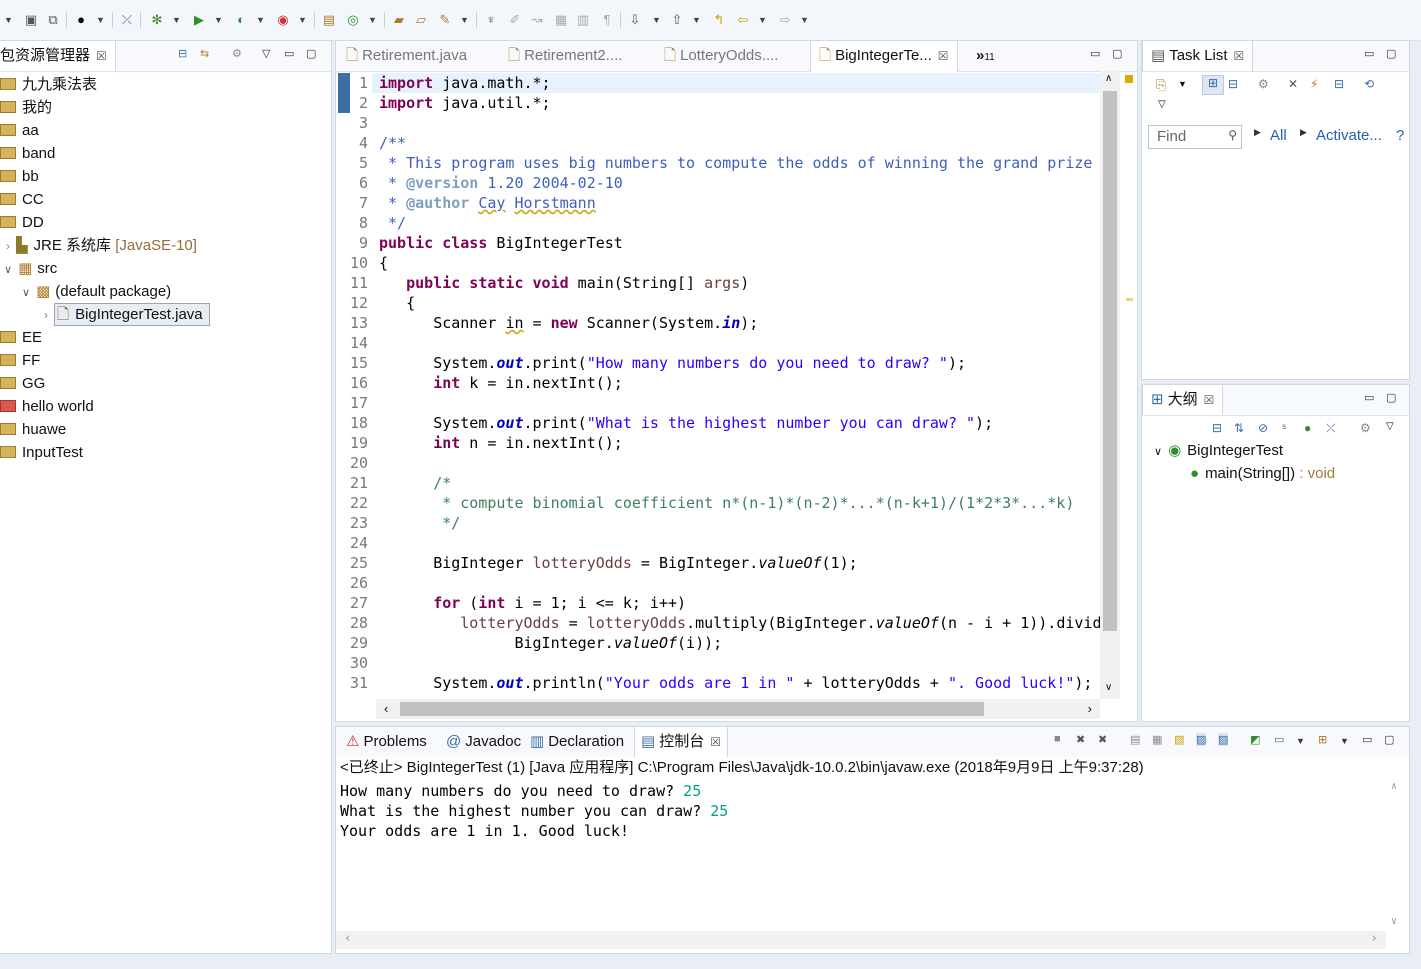 This screenshot has height=969, width=1421. I want to click on save-icon: ▣, so click(31, 20).